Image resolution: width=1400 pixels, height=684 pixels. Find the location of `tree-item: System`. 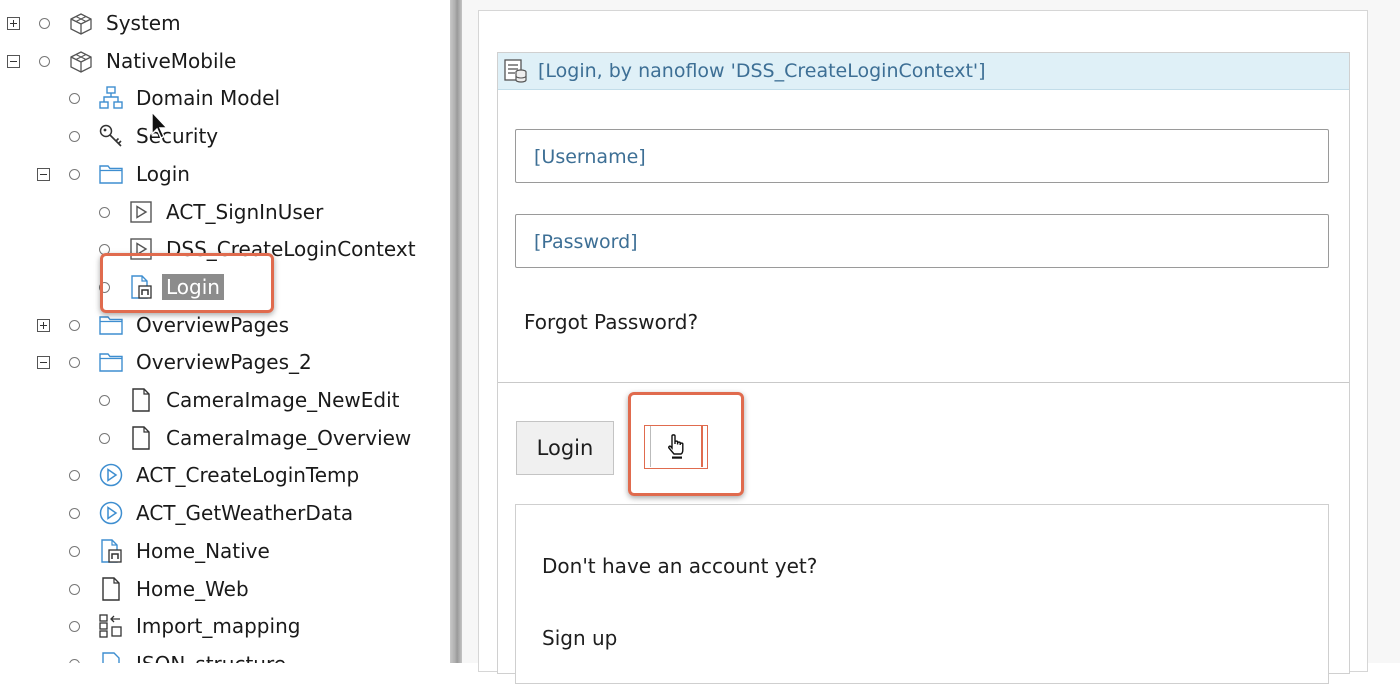

tree-item: System is located at coordinates (225, 23).